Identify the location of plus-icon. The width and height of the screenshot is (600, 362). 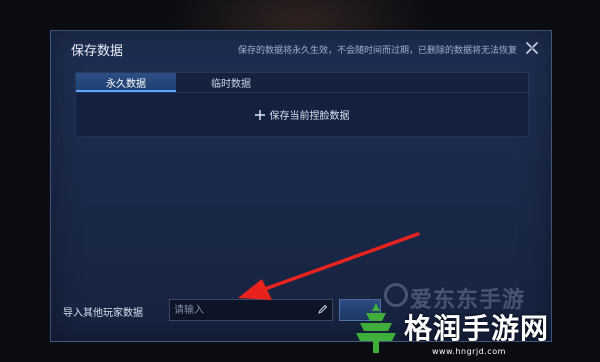
(259, 114).